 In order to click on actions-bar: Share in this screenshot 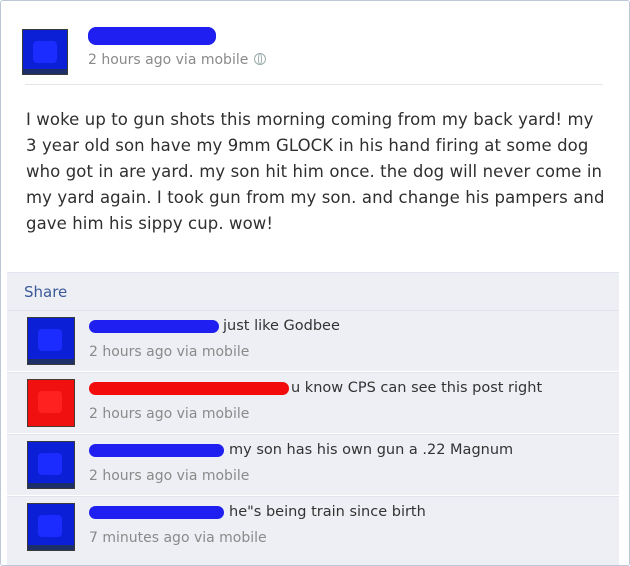, I will do `click(313, 291)`.